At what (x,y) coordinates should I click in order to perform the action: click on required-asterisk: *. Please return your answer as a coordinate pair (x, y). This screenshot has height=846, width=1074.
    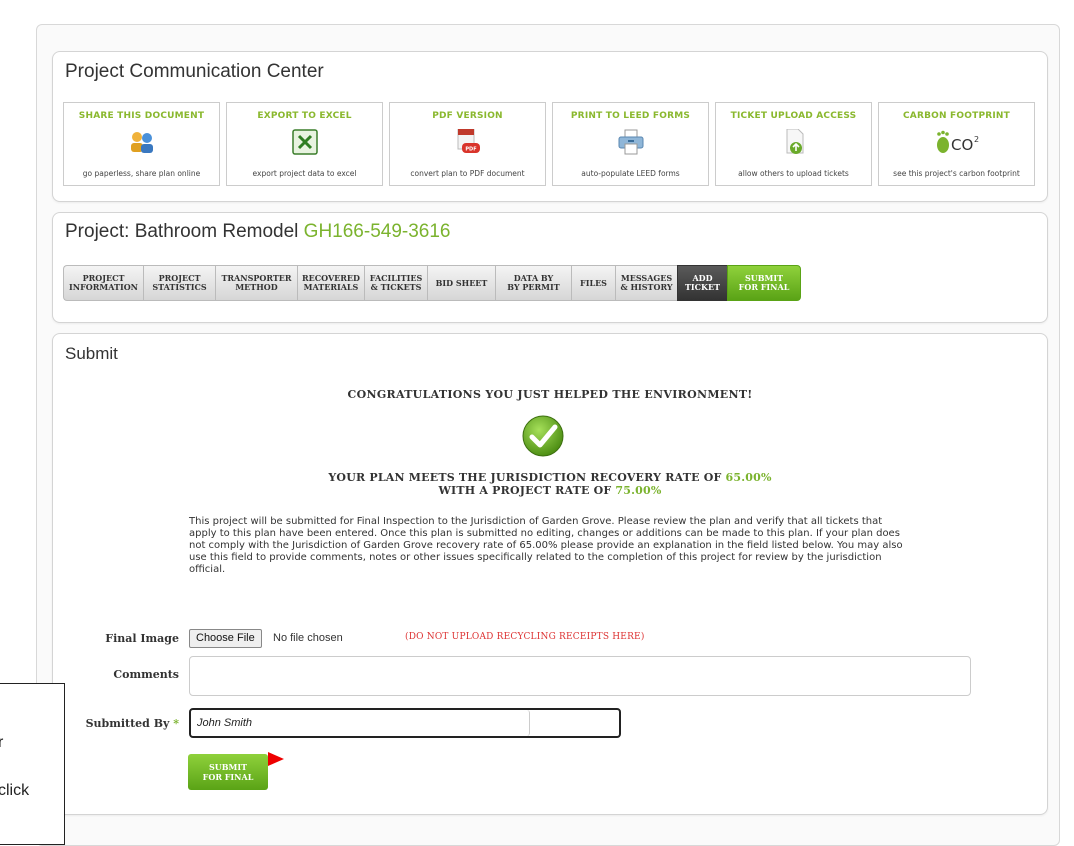
    Looking at the image, I should click on (176, 723).